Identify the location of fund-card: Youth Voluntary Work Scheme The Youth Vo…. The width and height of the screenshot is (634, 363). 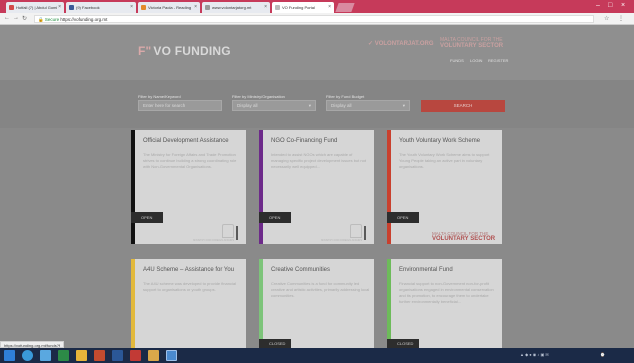
(444, 187).